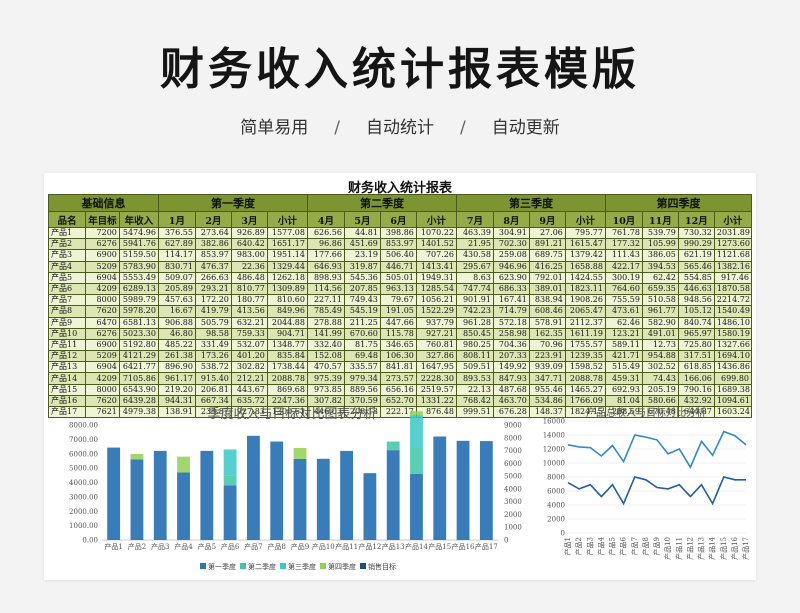  What do you see at coordinates (342, 566) in the screenshot?
I see `legend-label: 第四季度` at bounding box center [342, 566].